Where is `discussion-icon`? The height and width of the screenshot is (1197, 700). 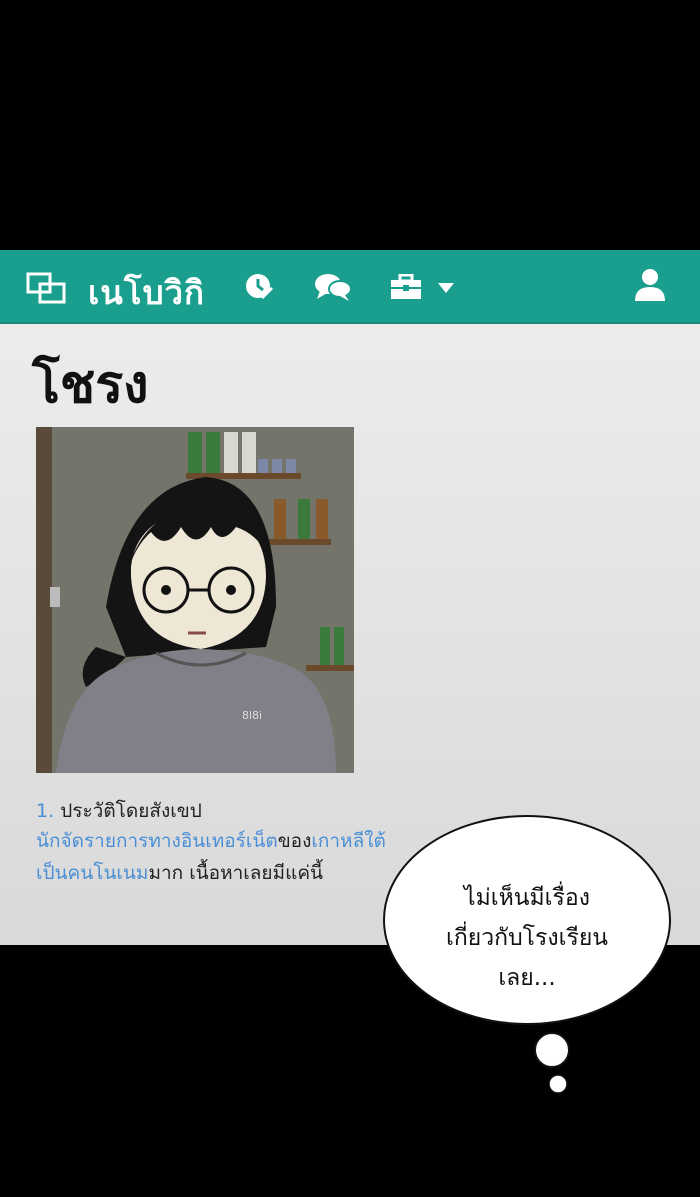 discussion-icon is located at coordinates (333, 287).